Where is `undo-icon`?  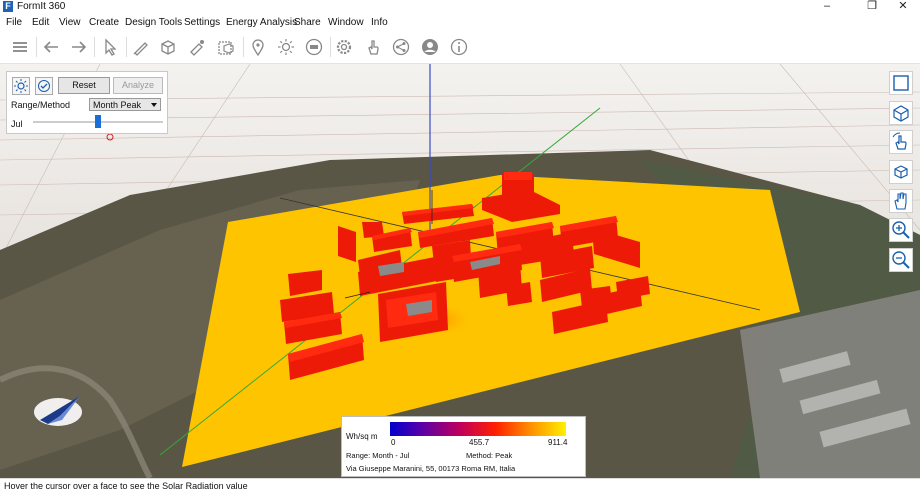
undo-icon is located at coordinates (52, 47).